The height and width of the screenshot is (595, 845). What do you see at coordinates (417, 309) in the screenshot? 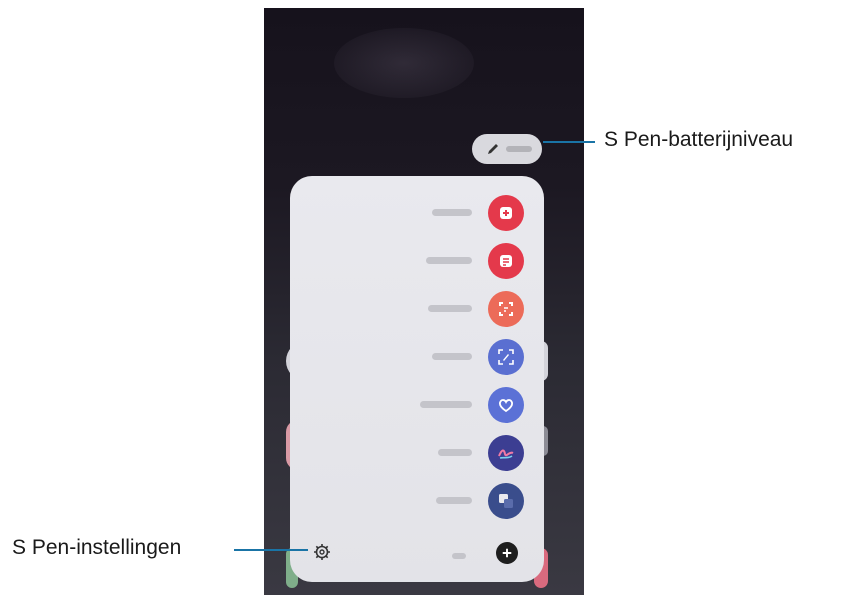
I see `air-command-item-smart-select` at bounding box center [417, 309].